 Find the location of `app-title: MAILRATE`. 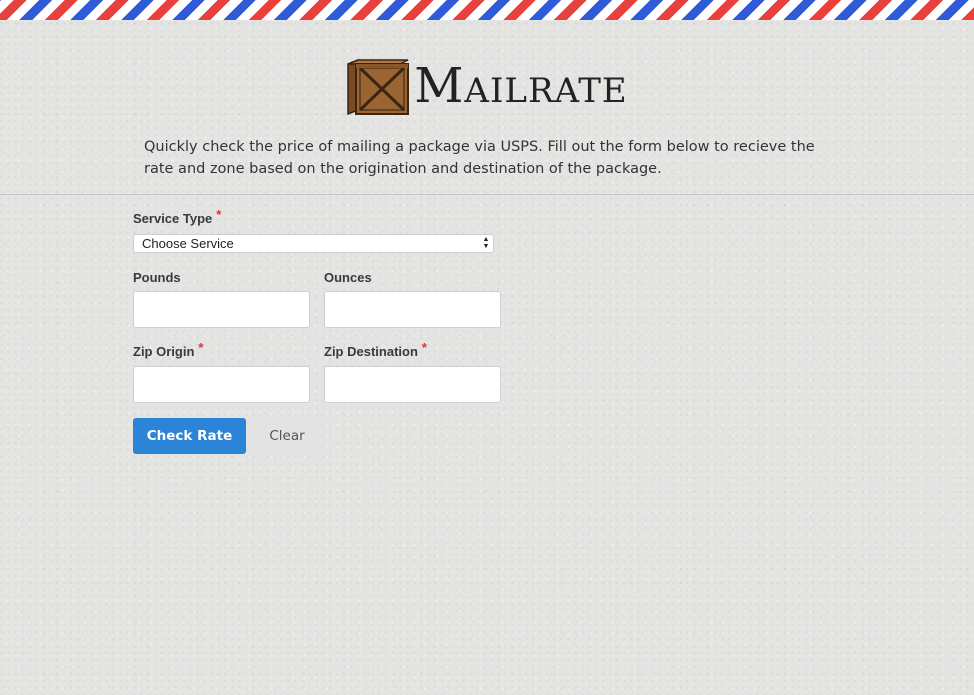

app-title: MAILRATE is located at coordinates (521, 89).